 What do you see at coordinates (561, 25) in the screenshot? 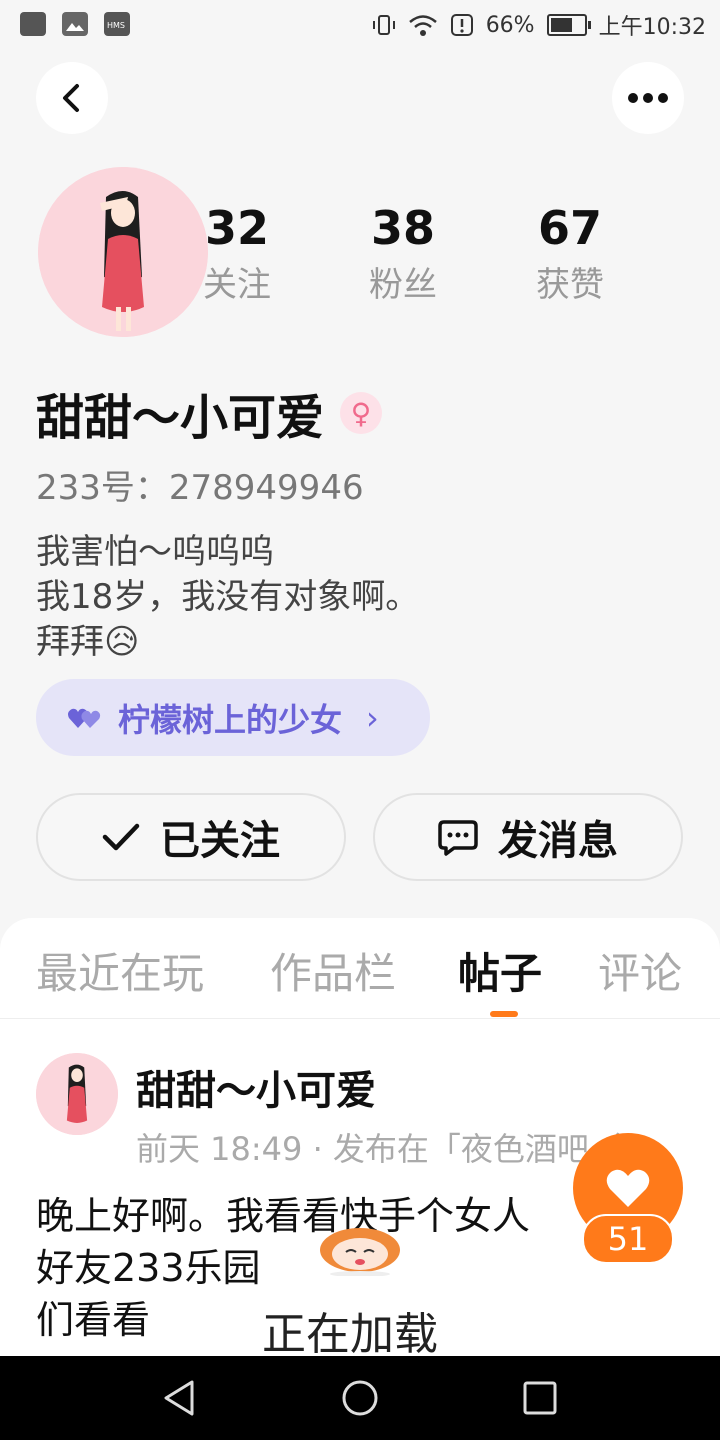
I see `battery-level` at bounding box center [561, 25].